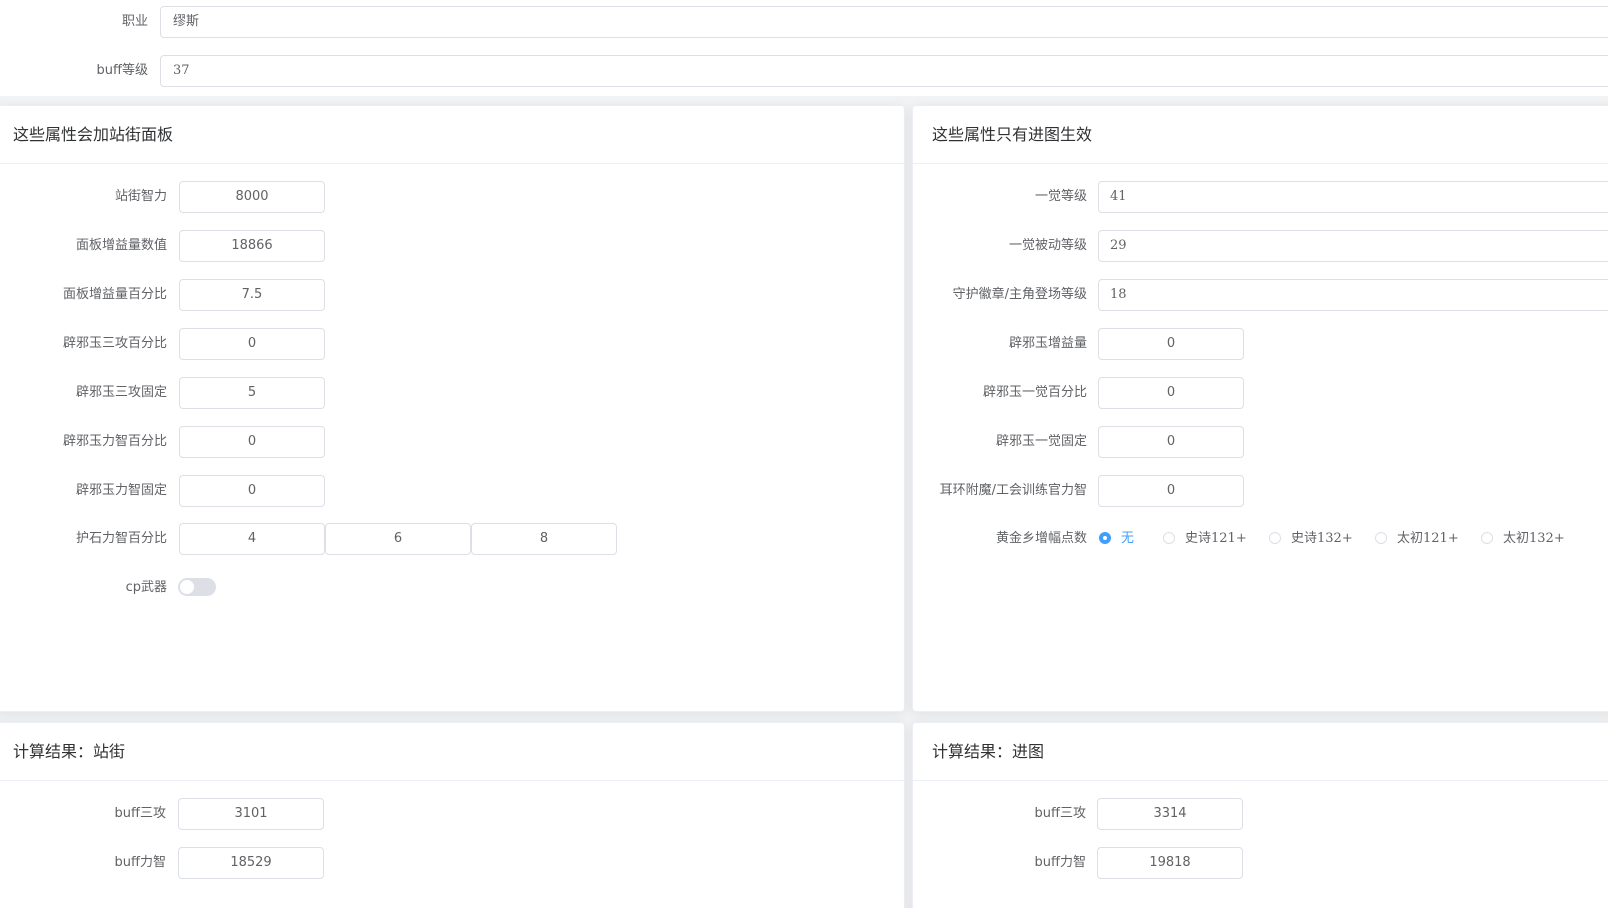 The image size is (1608, 908). I want to click on field-row: 辟邪玉力智百分比 0, so click(452, 442).